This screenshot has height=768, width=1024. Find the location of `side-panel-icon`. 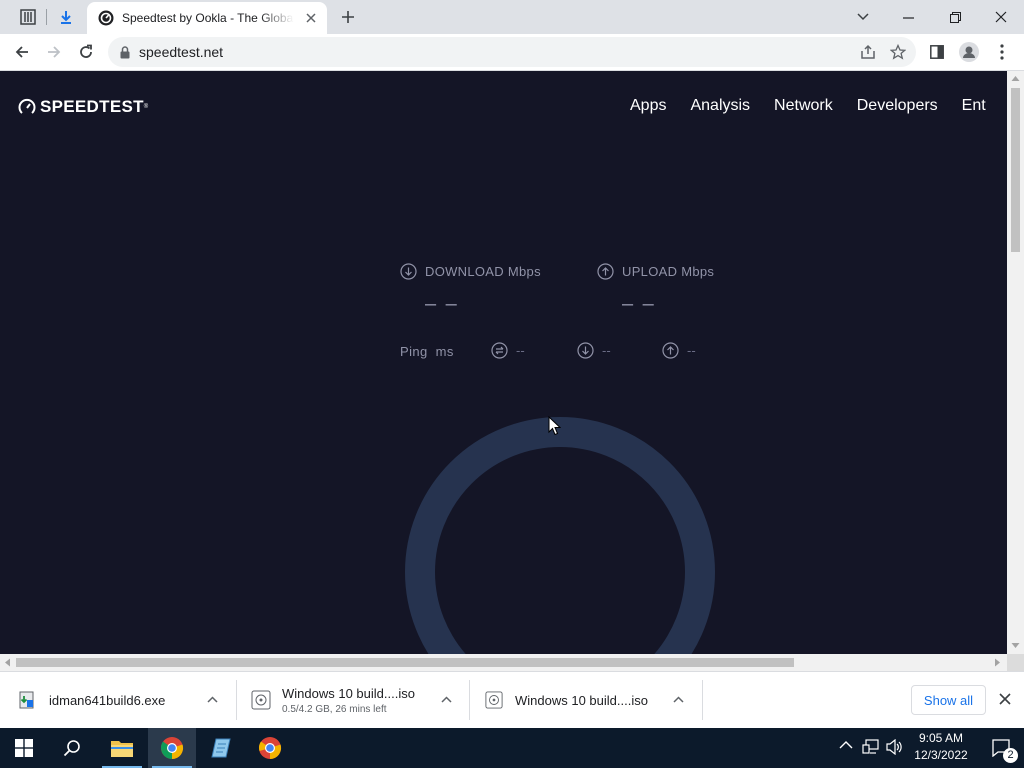

side-panel-icon is located at coordinates (937, 52).